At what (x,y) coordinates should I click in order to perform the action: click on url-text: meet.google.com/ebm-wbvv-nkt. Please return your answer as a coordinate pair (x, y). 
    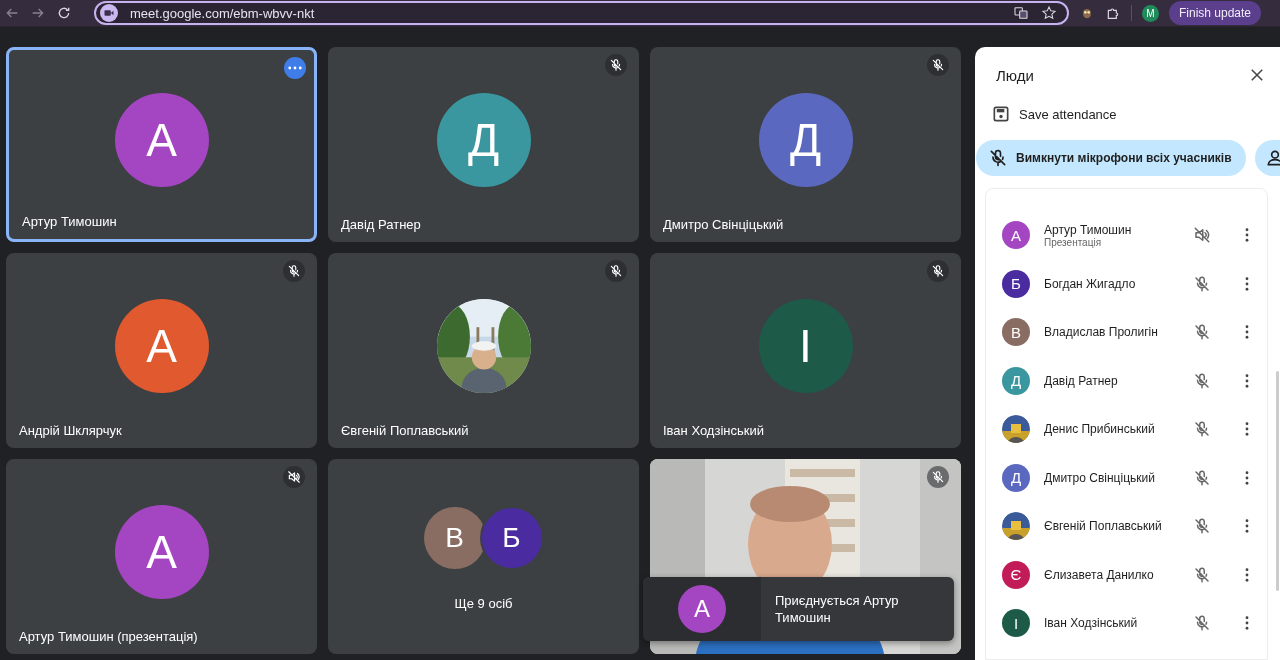
    Looking at the image, I should click on (222, 13).